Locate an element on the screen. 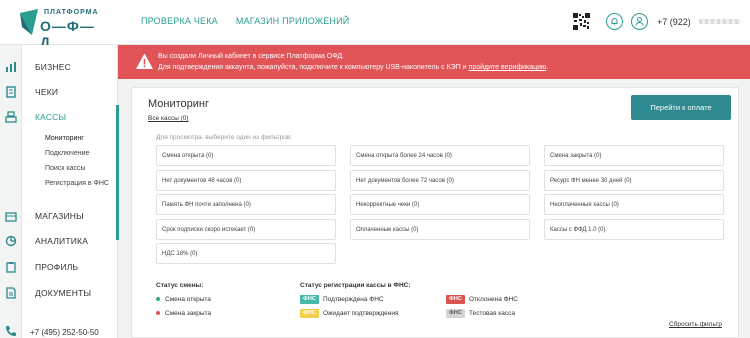 The image size is (750, 338). verification-link: пройдите верификацию is located at coordinates (508, 67).